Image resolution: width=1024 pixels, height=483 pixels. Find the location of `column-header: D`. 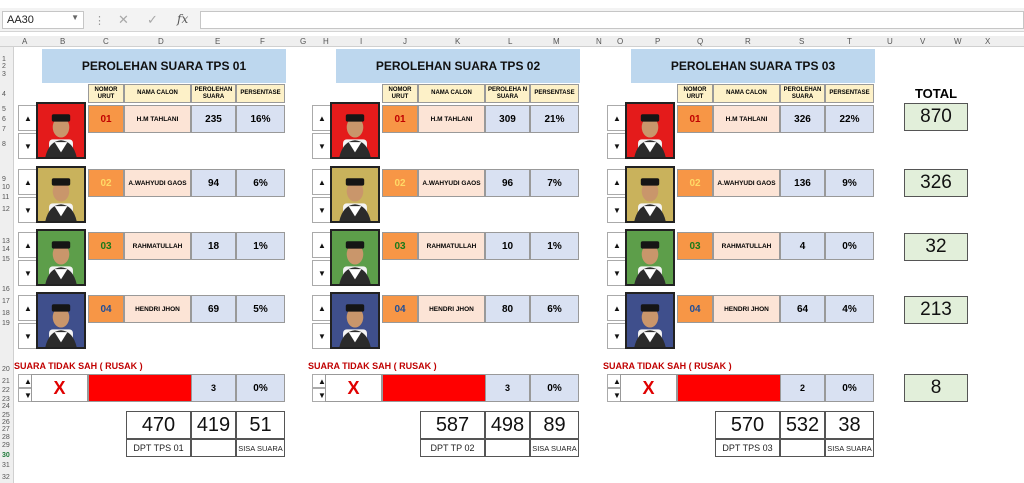

column-header: D is located at coordinates (161, 41).